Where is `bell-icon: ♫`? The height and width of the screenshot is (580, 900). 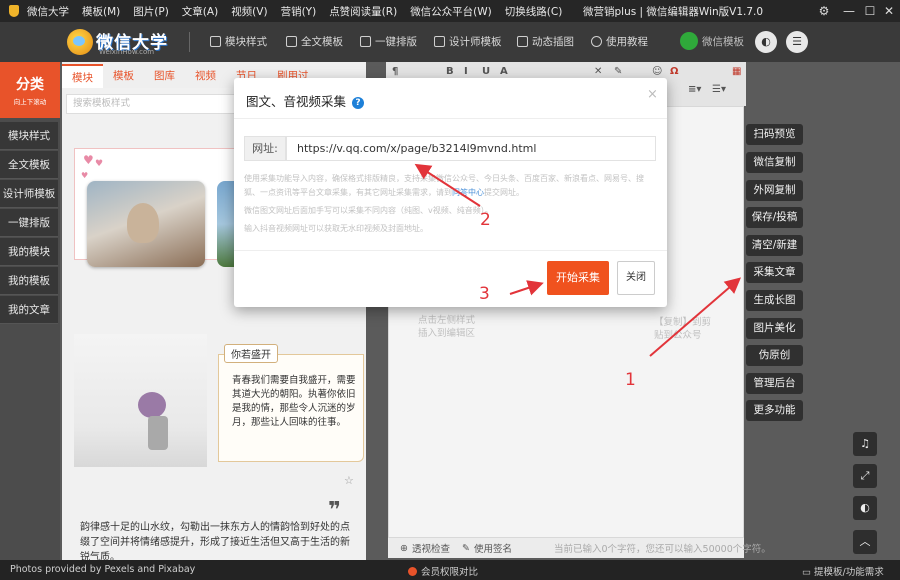 bell-icon: ♫ is located at coordinates (865, 444).